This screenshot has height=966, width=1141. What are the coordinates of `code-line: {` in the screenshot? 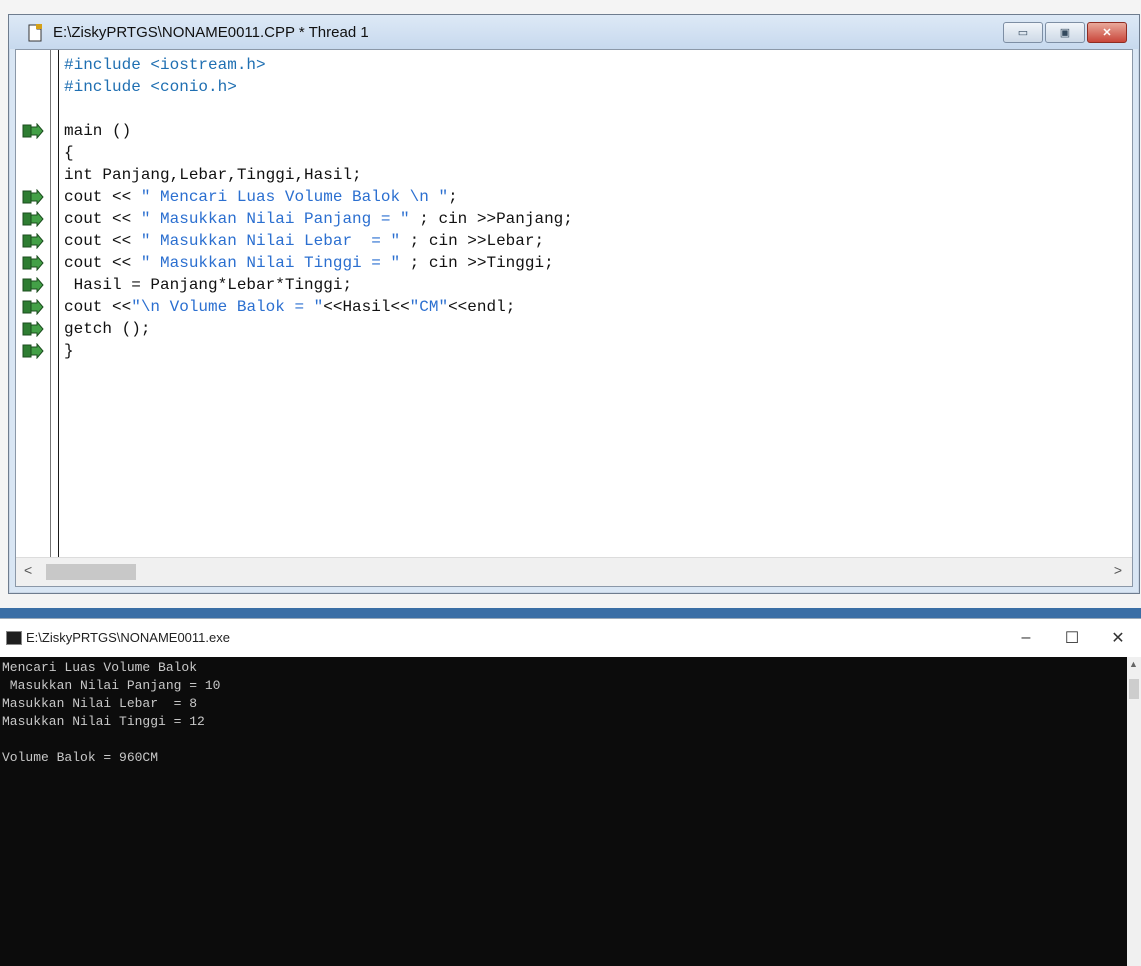 It's located at (69, 153).